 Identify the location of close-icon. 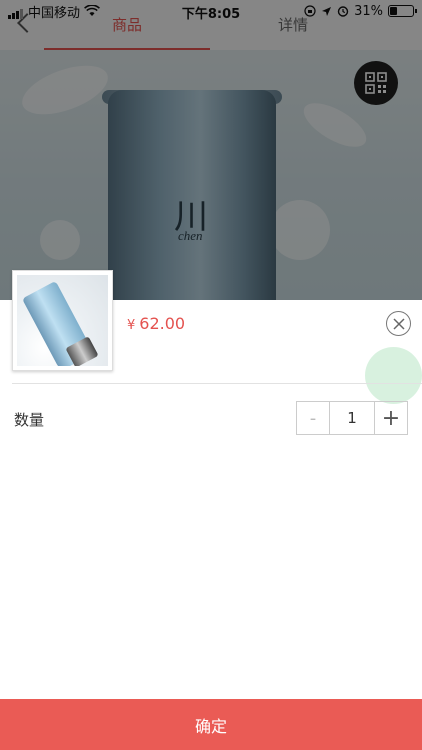
(398, 323).